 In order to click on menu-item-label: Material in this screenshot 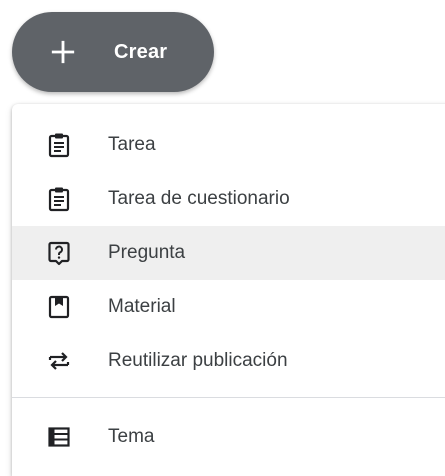, I will do `click(142, 306)`.